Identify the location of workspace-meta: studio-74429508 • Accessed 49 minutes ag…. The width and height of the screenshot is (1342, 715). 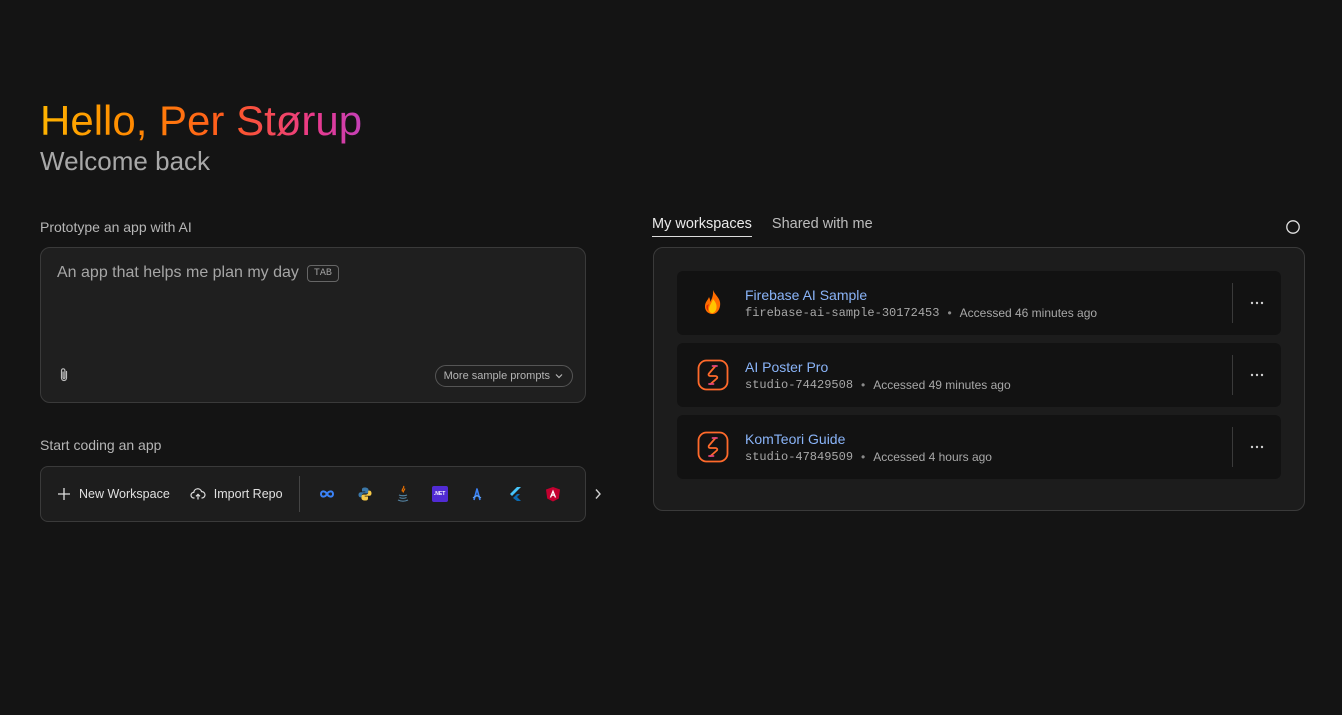
(878, 385).